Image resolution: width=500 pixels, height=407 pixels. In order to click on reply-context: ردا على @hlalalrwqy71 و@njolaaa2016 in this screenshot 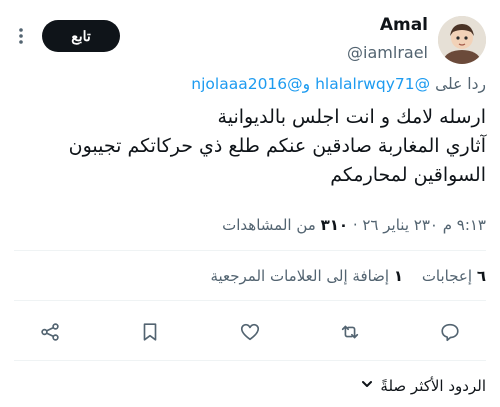, I will do `click(250, 84)`.